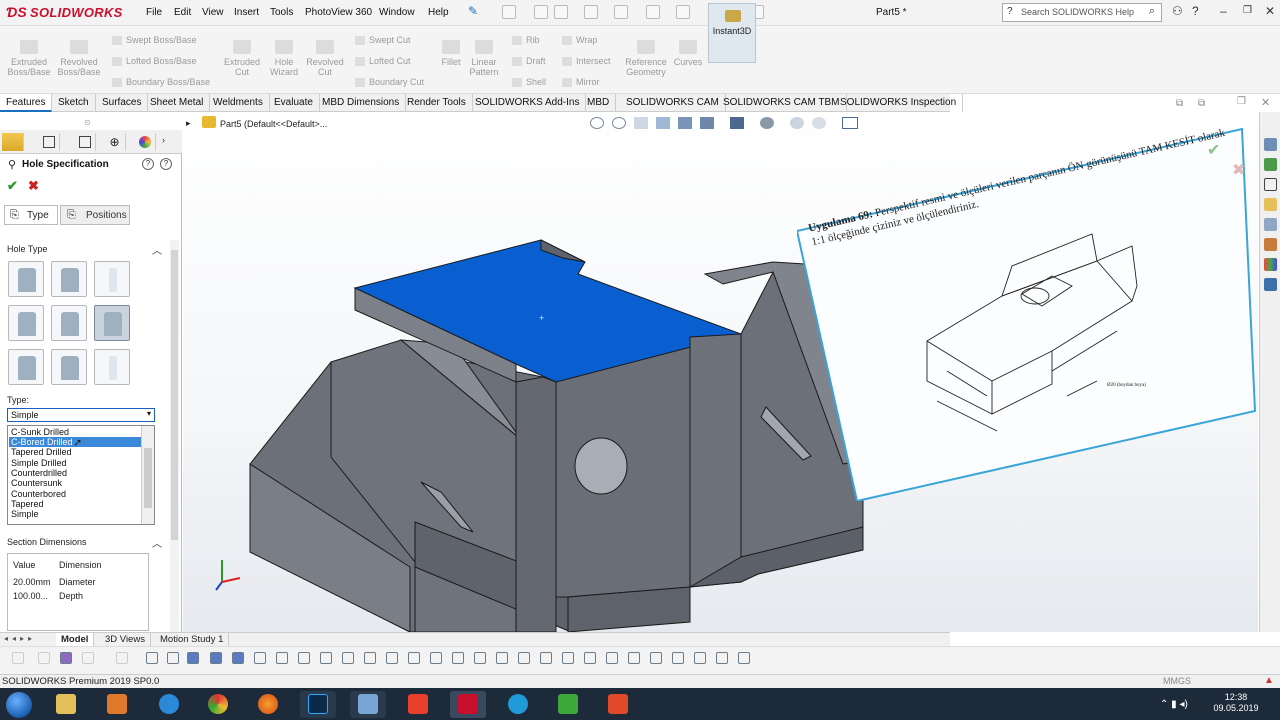 This screenshot has width=1280, height=720. I want to click on display-manager-icon, so click(145, 142).